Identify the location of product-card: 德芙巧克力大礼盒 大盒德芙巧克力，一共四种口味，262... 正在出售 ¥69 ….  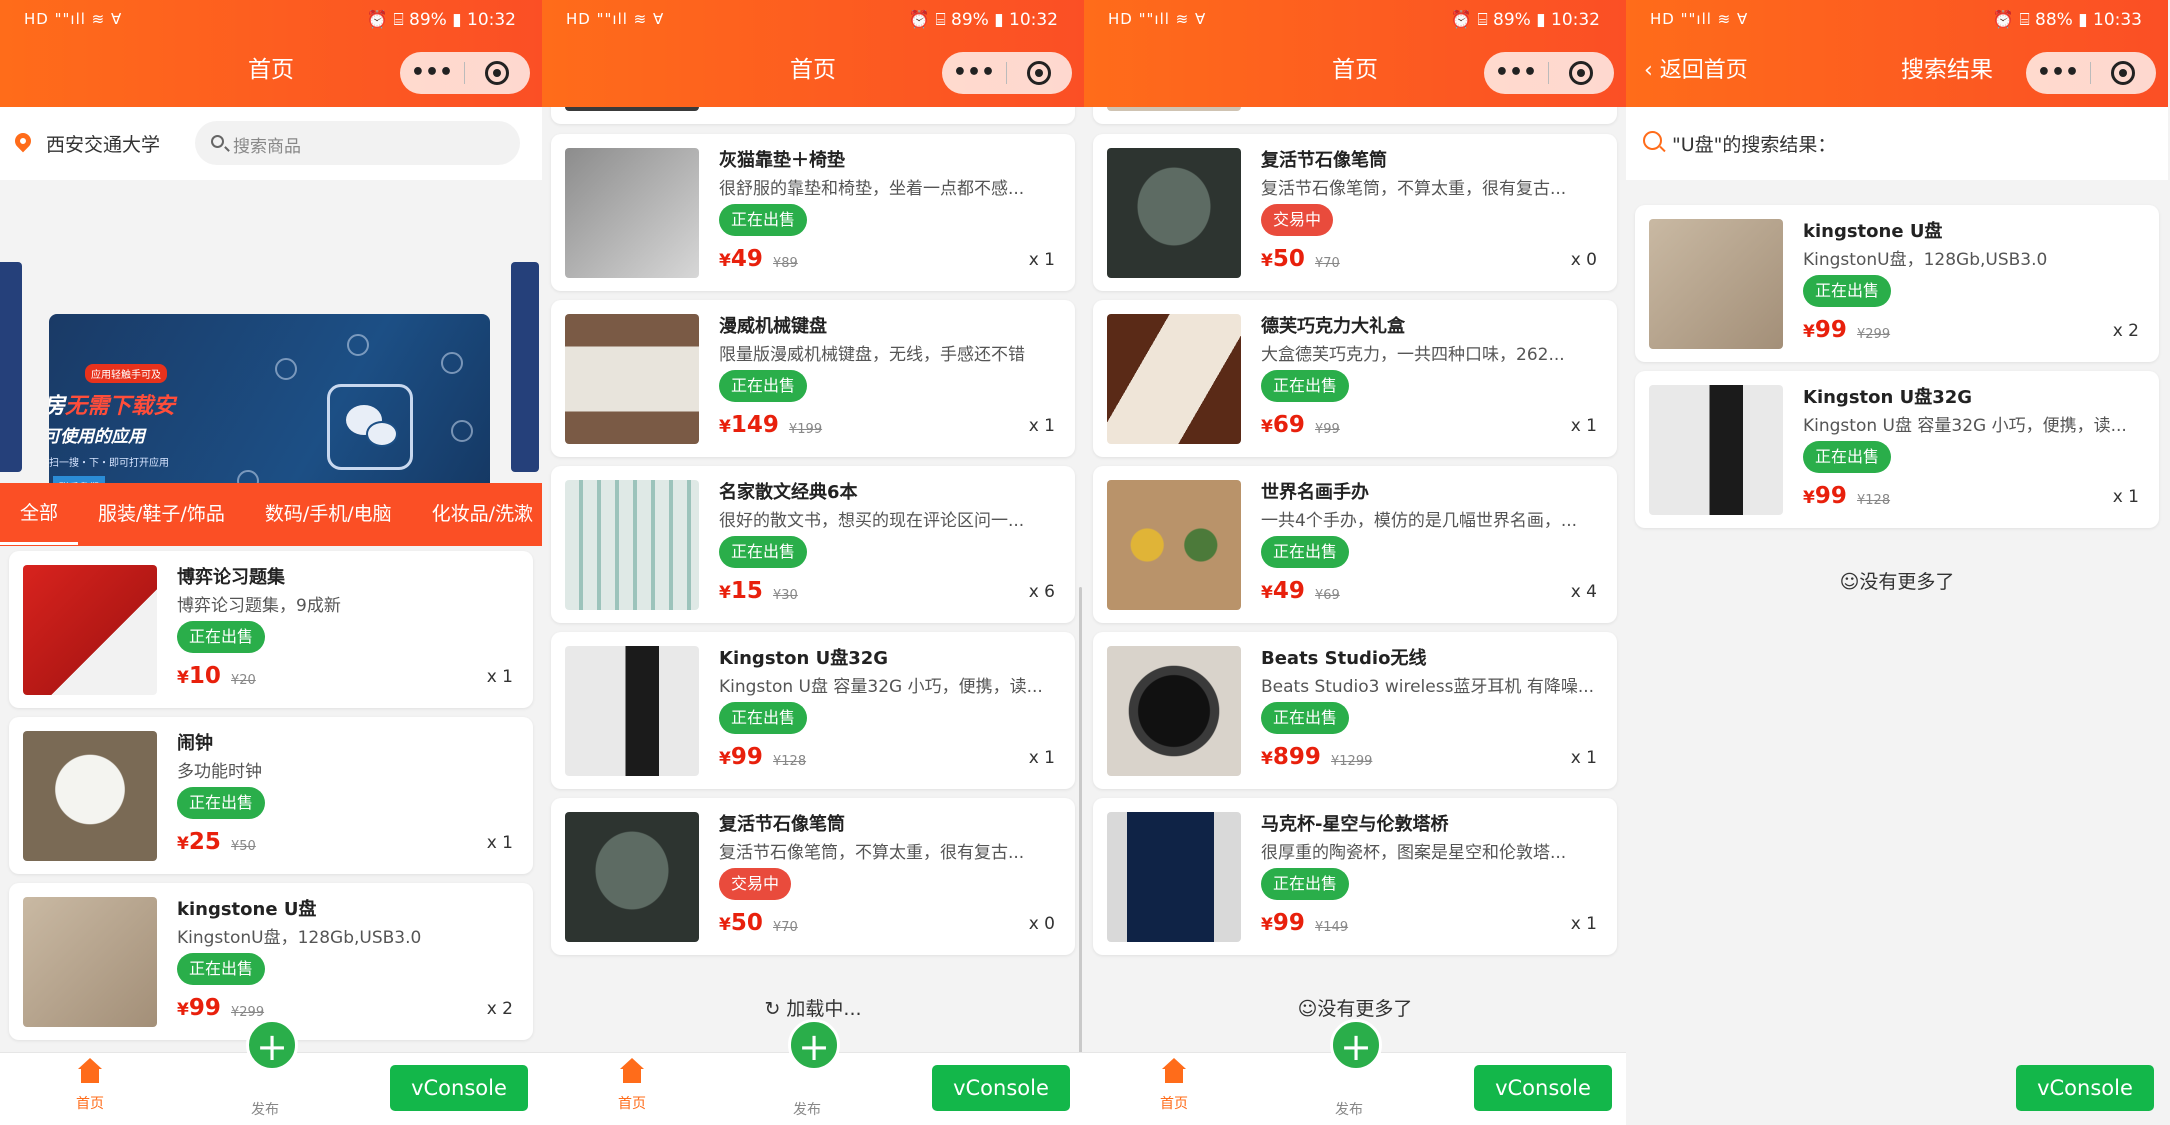
(1355, 378).